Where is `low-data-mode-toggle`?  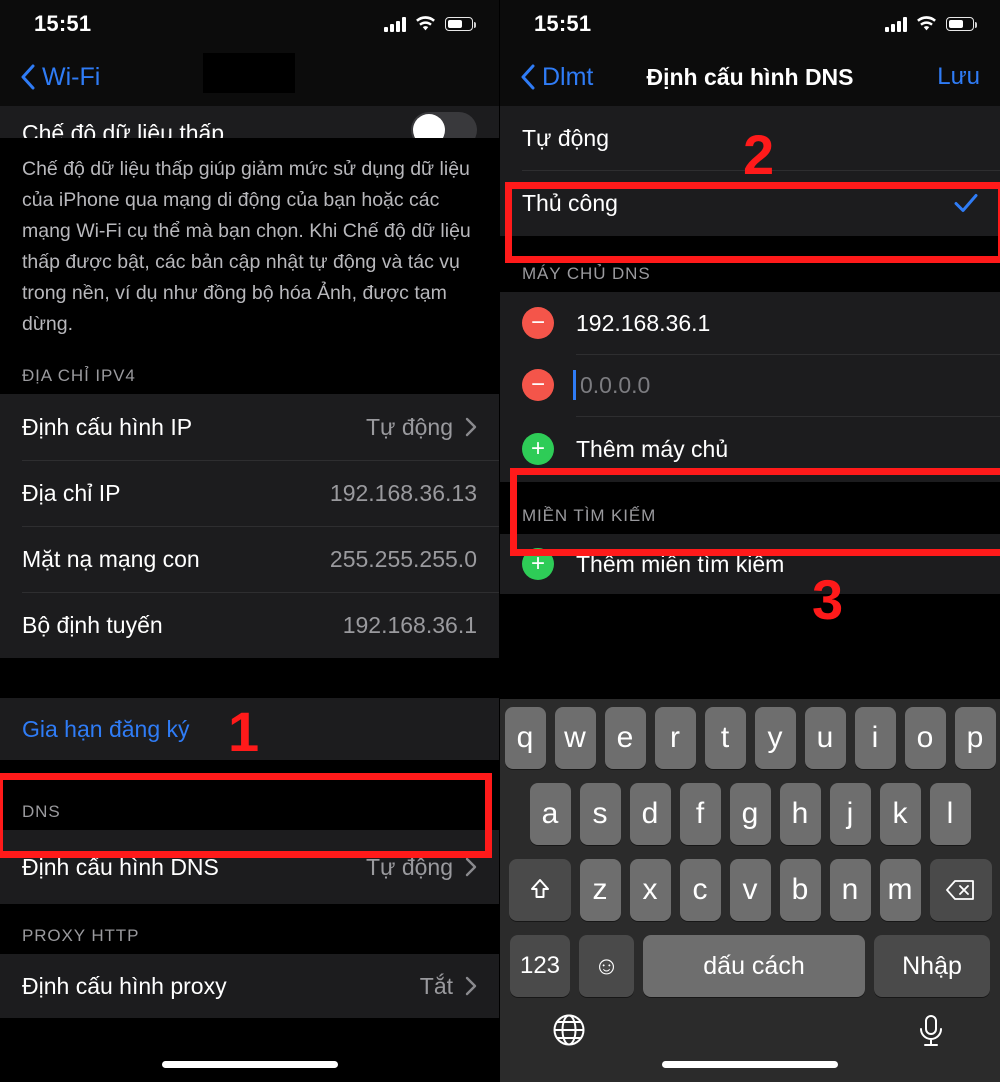
low-data-mode-toggle is located at coordinates (444, 125).